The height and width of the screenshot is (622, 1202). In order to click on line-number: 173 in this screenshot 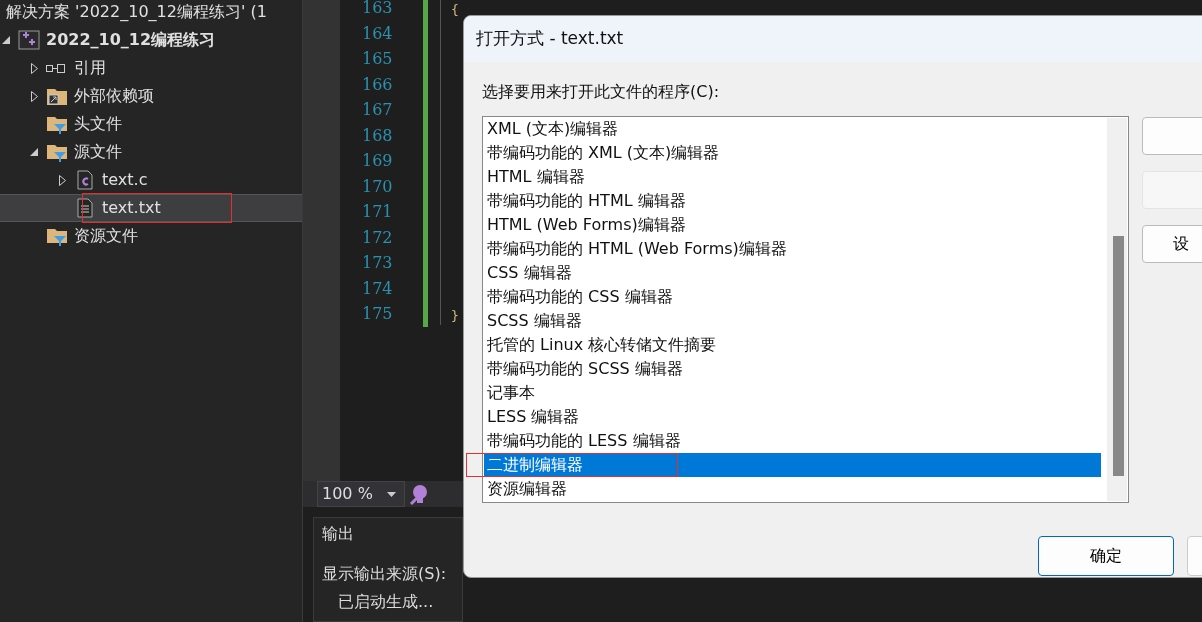, I will do `click(378, 264)`.